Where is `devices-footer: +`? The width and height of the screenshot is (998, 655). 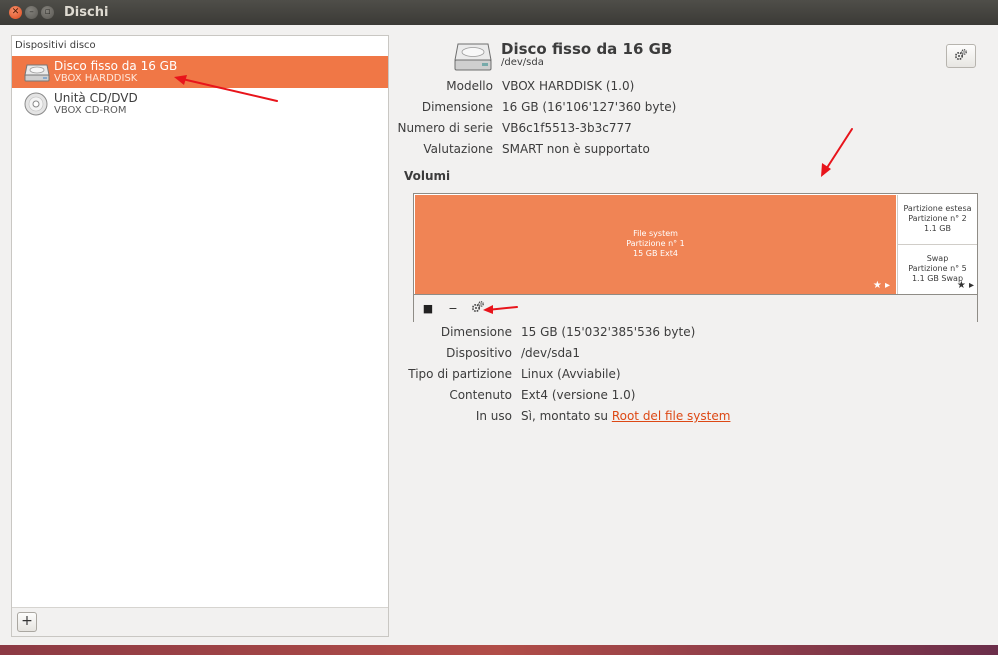
devices-footer: + is located at coordinates (200, 621).